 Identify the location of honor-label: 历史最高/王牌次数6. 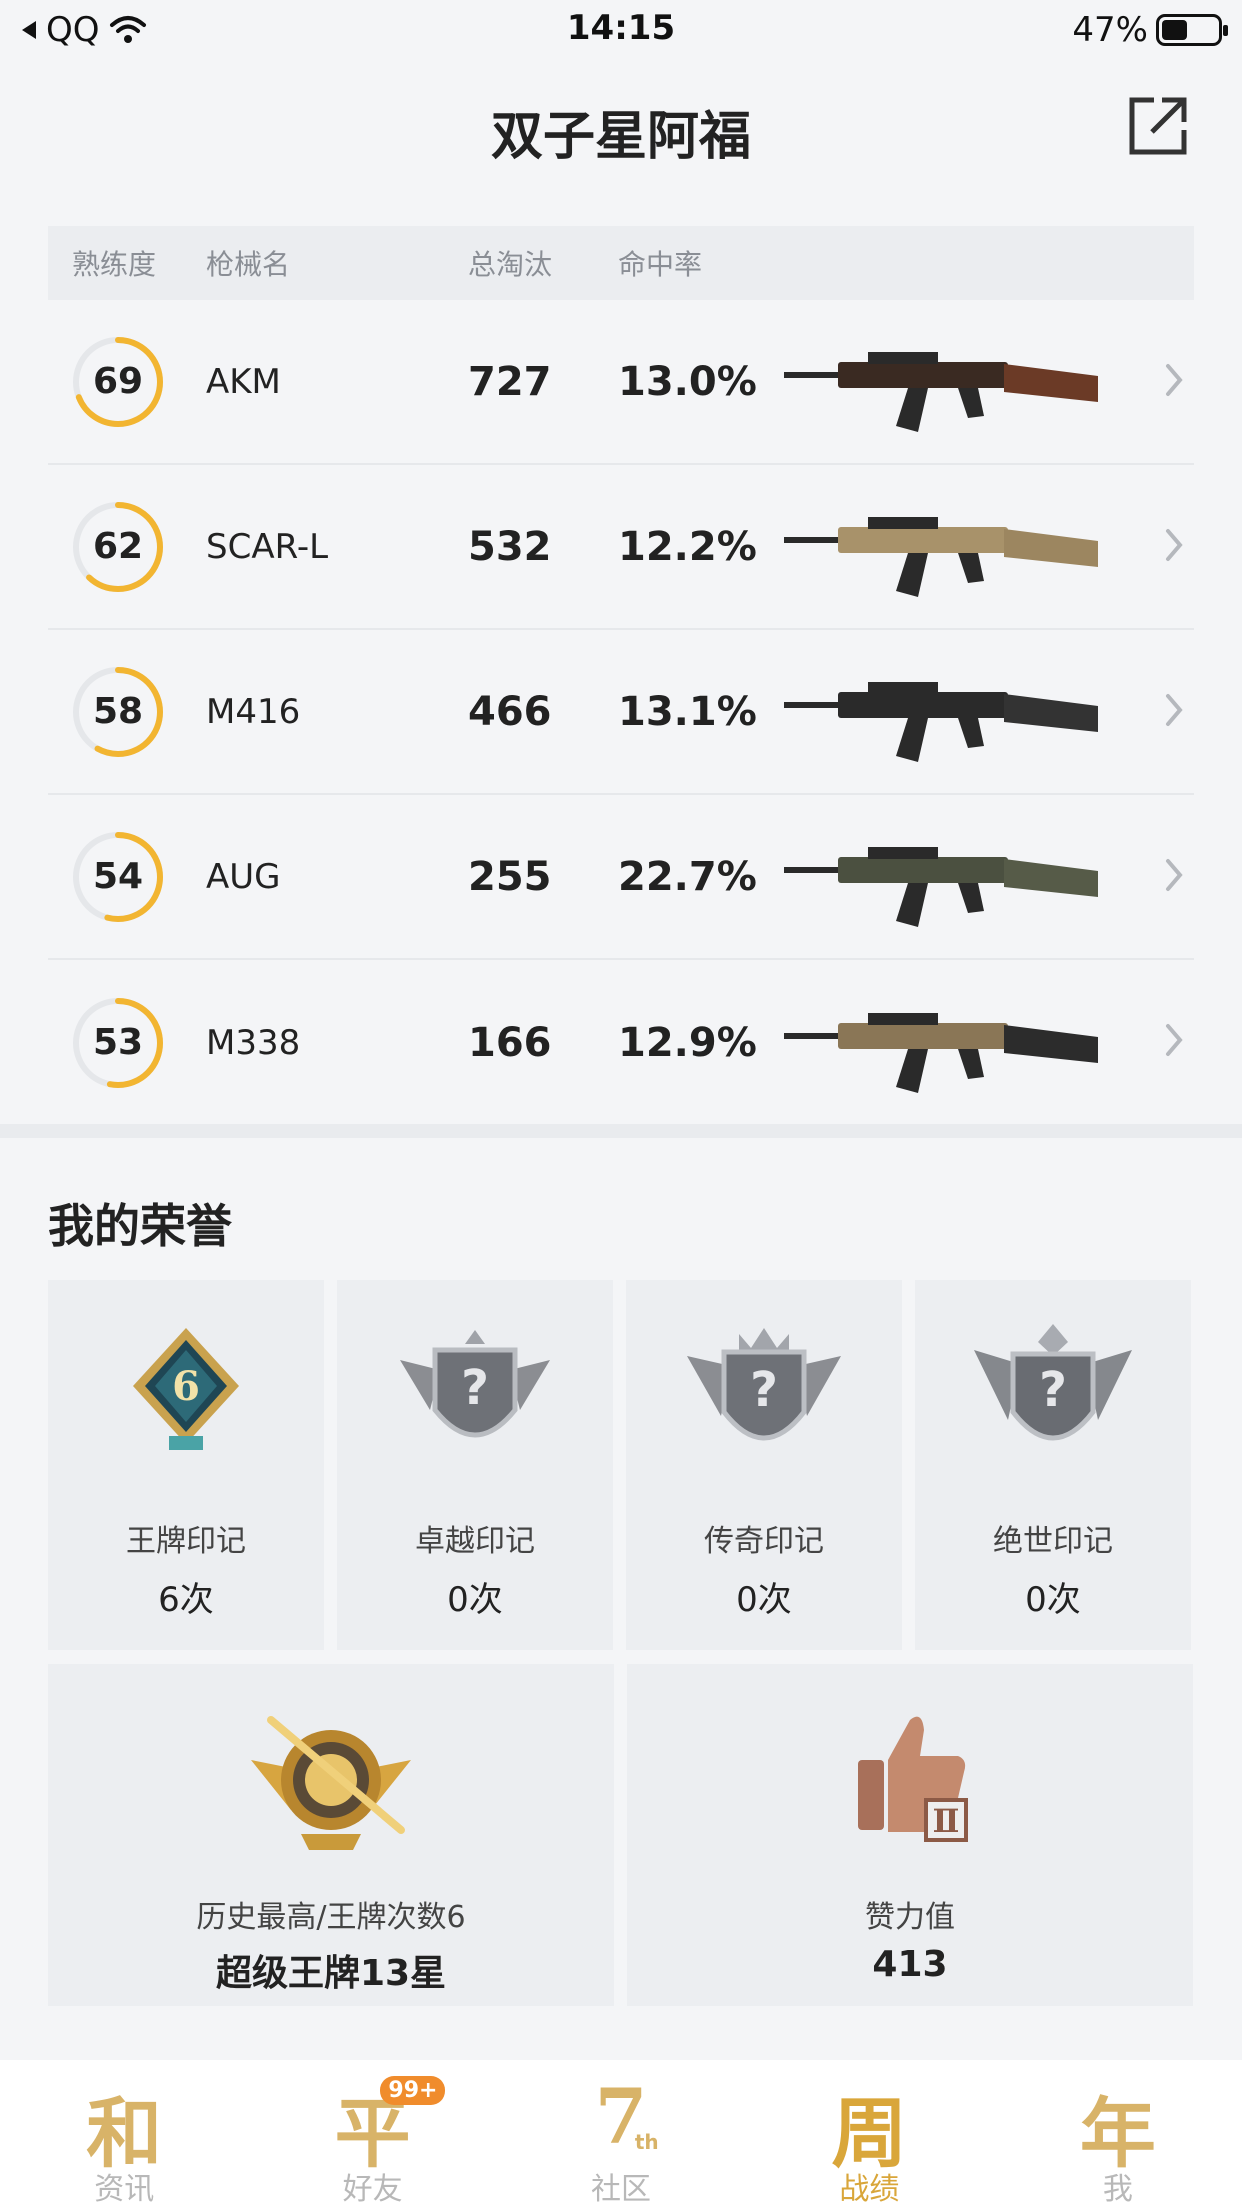
(331, 1917).